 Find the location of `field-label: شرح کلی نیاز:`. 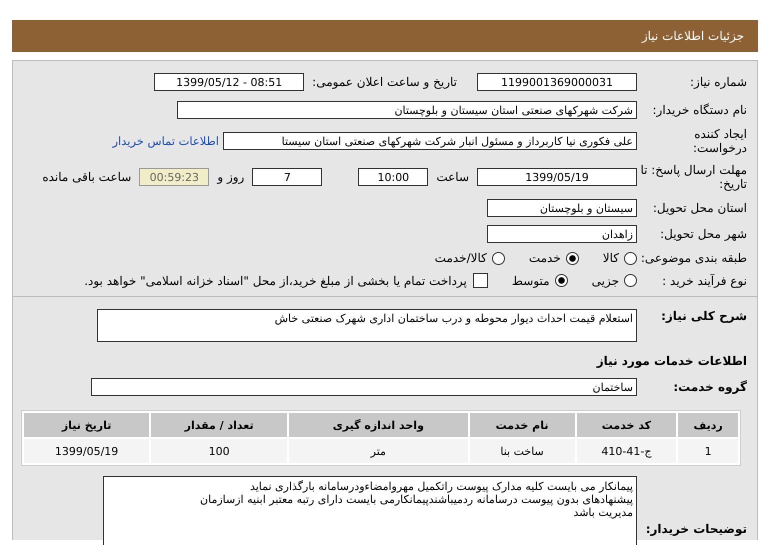

field-label: شرح کلی نیاز: is located at coordinates (703, 316).